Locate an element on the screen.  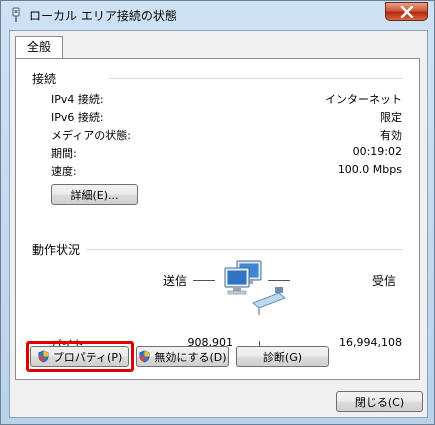
ipv4-value: インターネット is located at coordinates (363, 99).